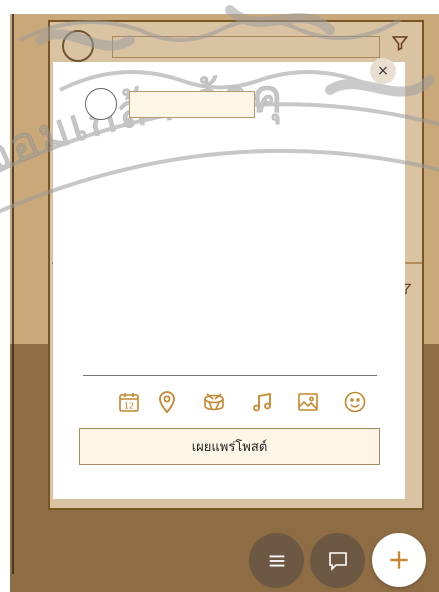 This screenshot has width=439, height=592. Describe the element at coordinates (229, 446) in the screenshot. I see `publish-post-button: เผยแพร่โพสต์` at that location.